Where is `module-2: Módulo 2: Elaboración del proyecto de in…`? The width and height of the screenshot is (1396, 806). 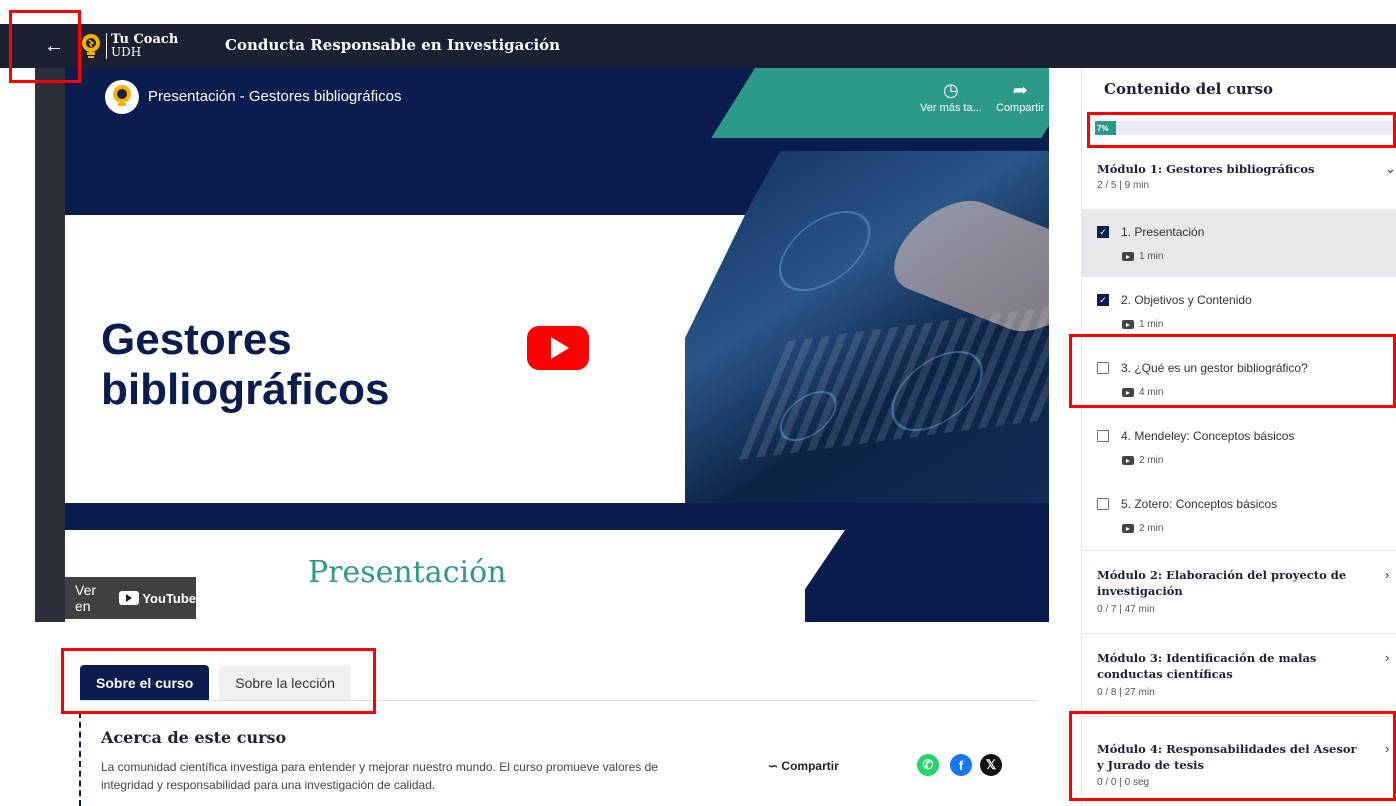
module-2: Módulo 2: Elaboración del proyecto de in… is located at coordinates (1239, 591).